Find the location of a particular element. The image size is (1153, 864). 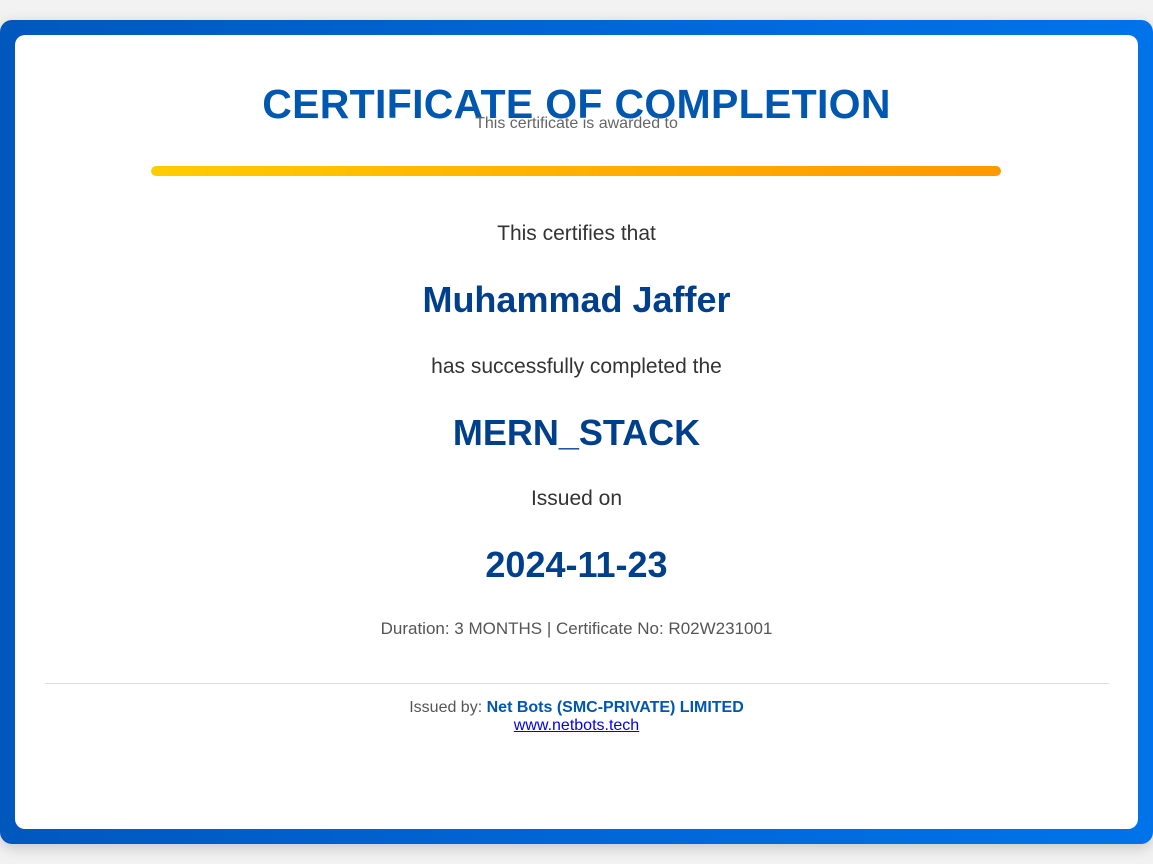

website-link: www.netbots.tech is located at coordinates (576, 725).